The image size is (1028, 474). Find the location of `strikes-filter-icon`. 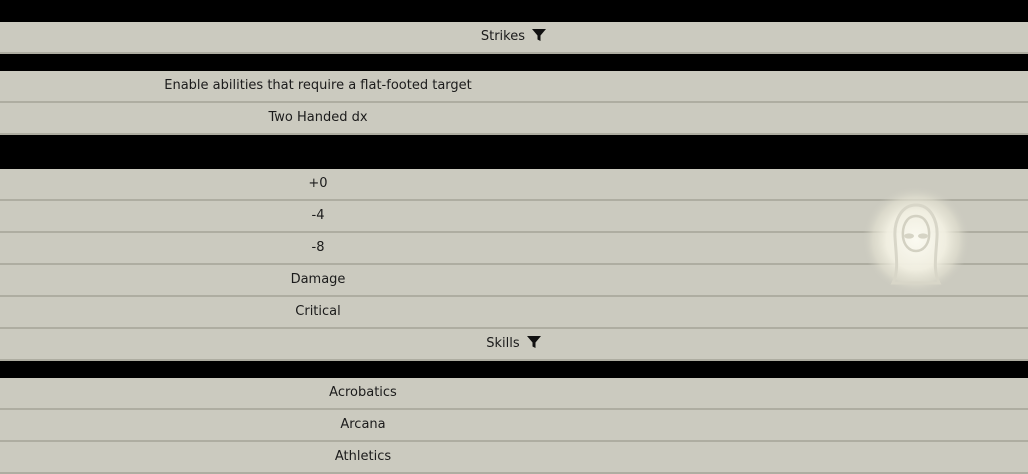

strikes-filter-icon is located at coordinates (539, 35).